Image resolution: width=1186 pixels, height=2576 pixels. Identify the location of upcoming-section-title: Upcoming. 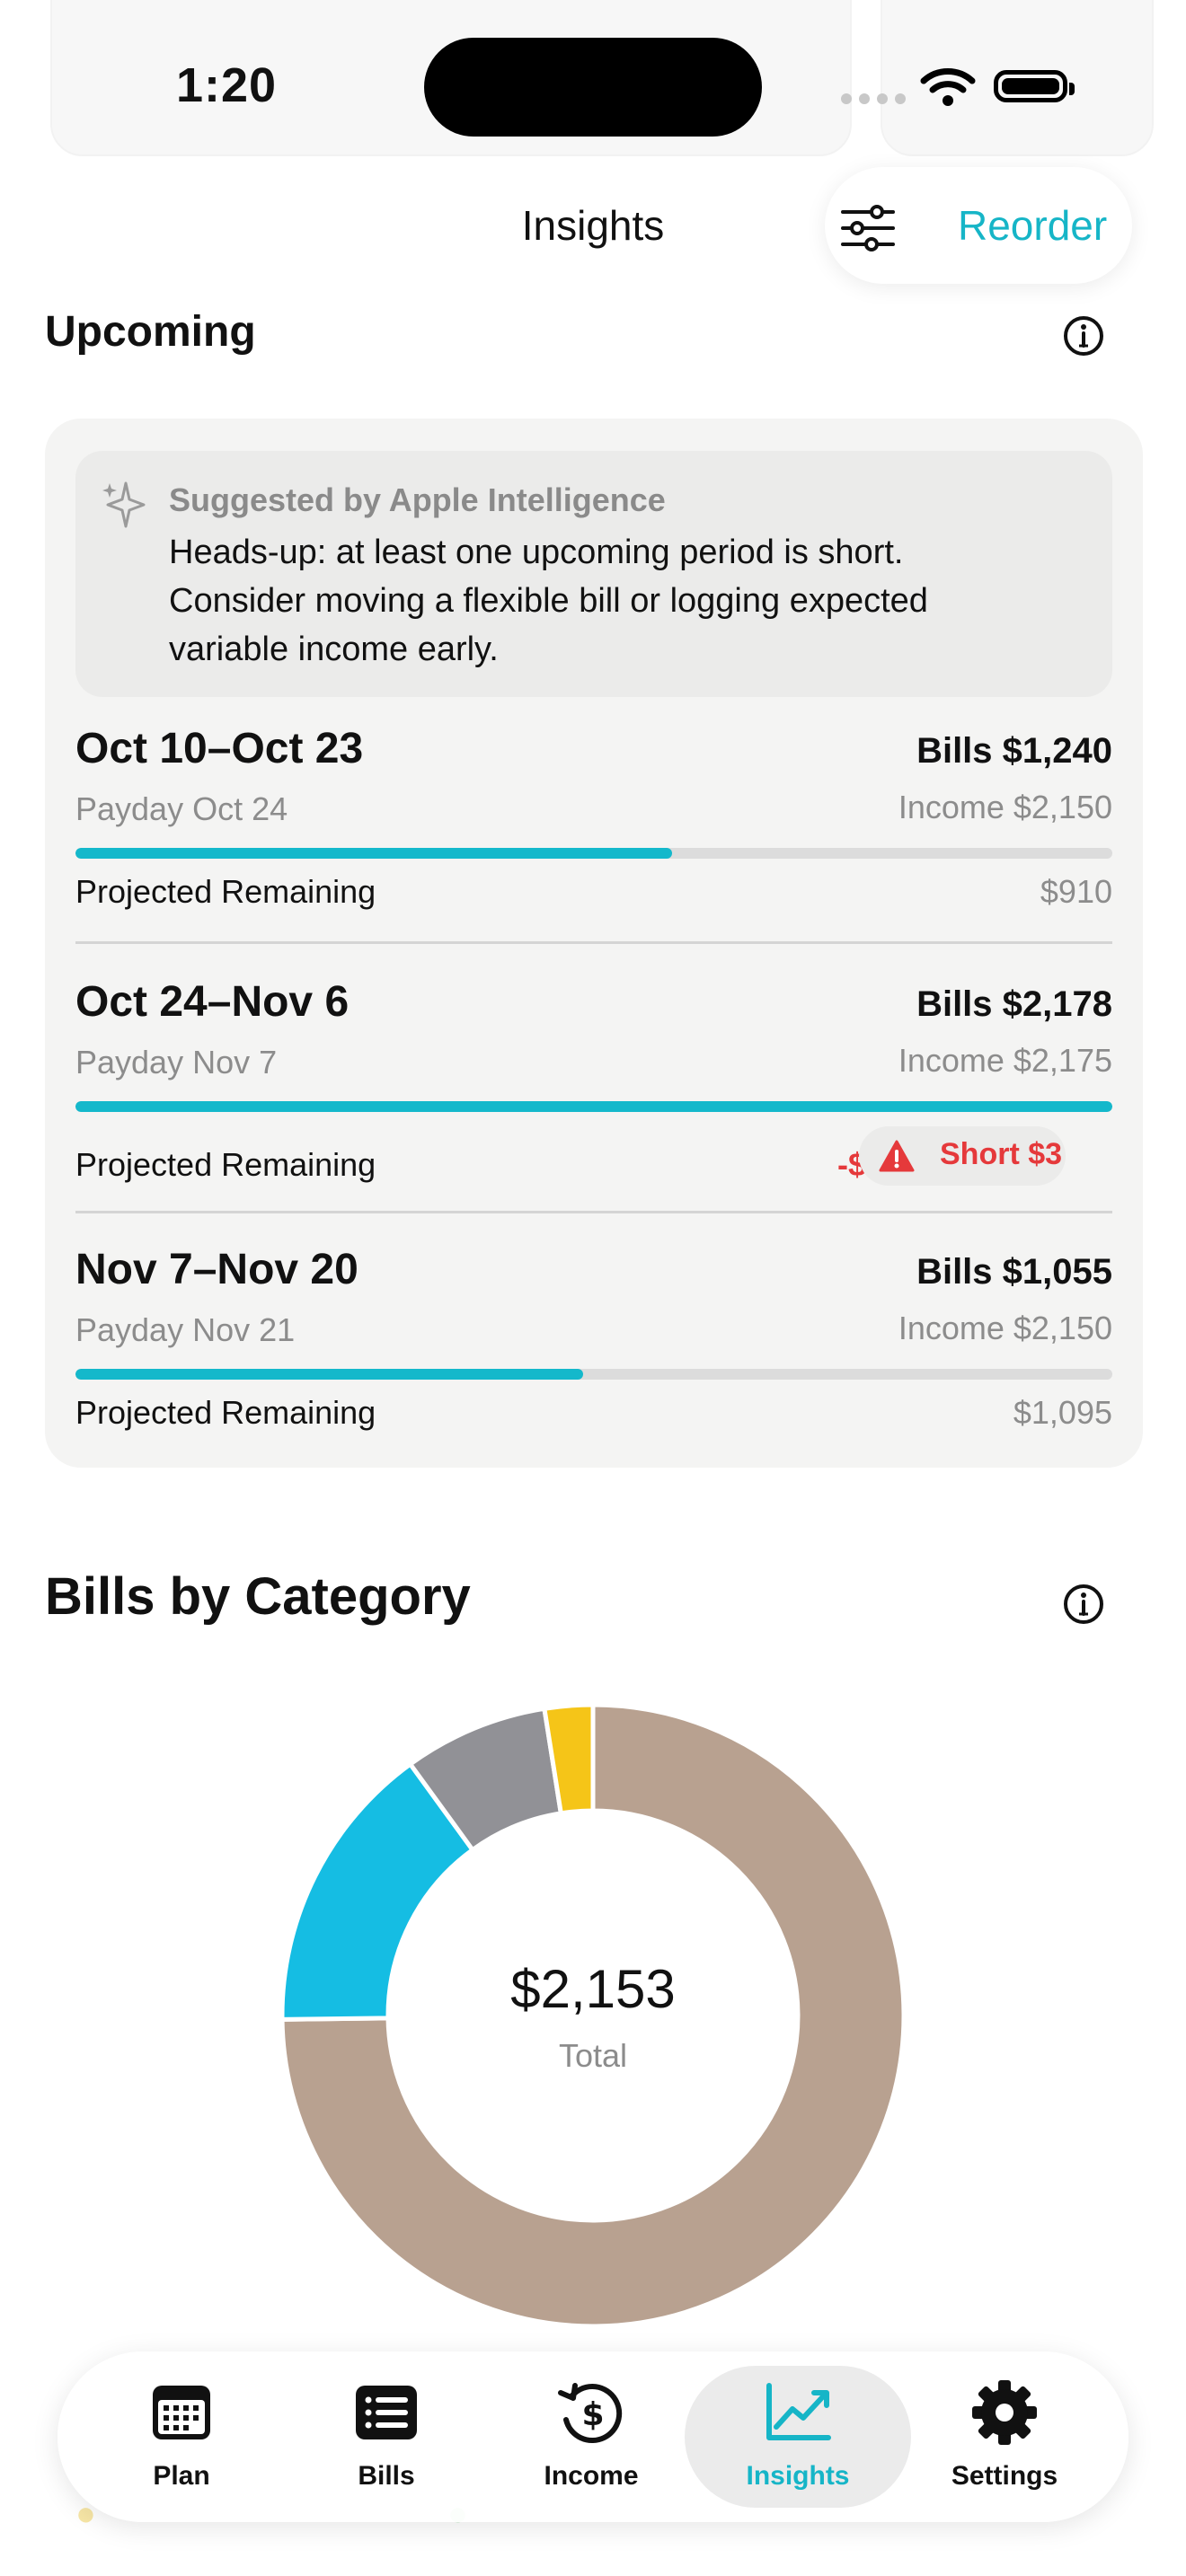
(150, 332).